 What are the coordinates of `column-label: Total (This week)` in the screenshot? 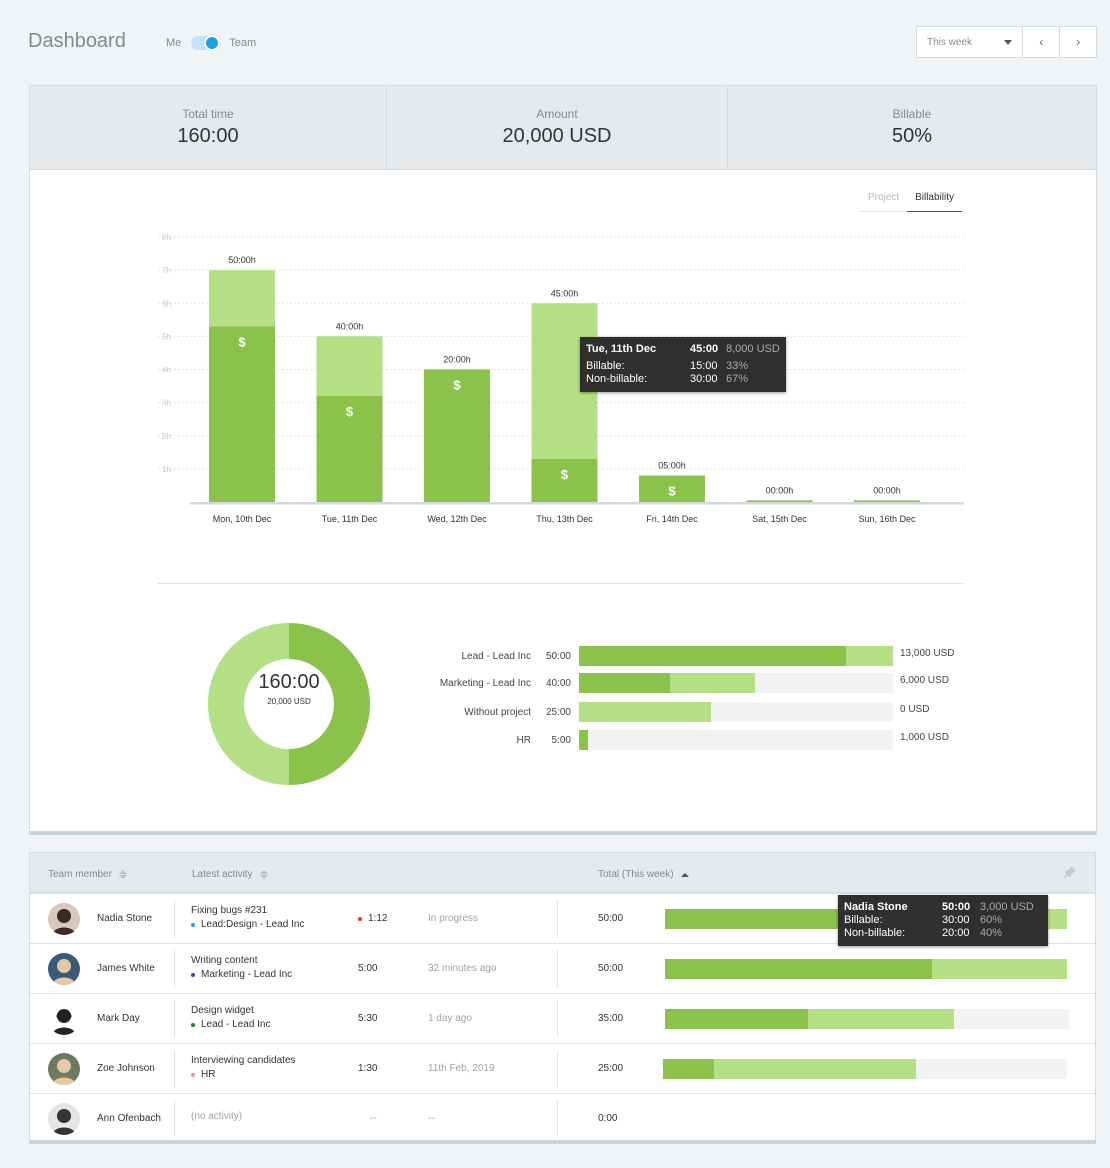 It's located at (636, 874).